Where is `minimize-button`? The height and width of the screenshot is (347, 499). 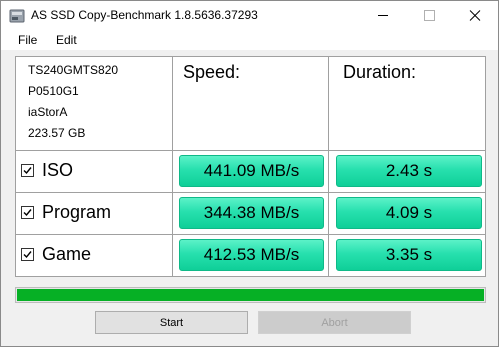
minimize-button is located at coordinates (383, 15).